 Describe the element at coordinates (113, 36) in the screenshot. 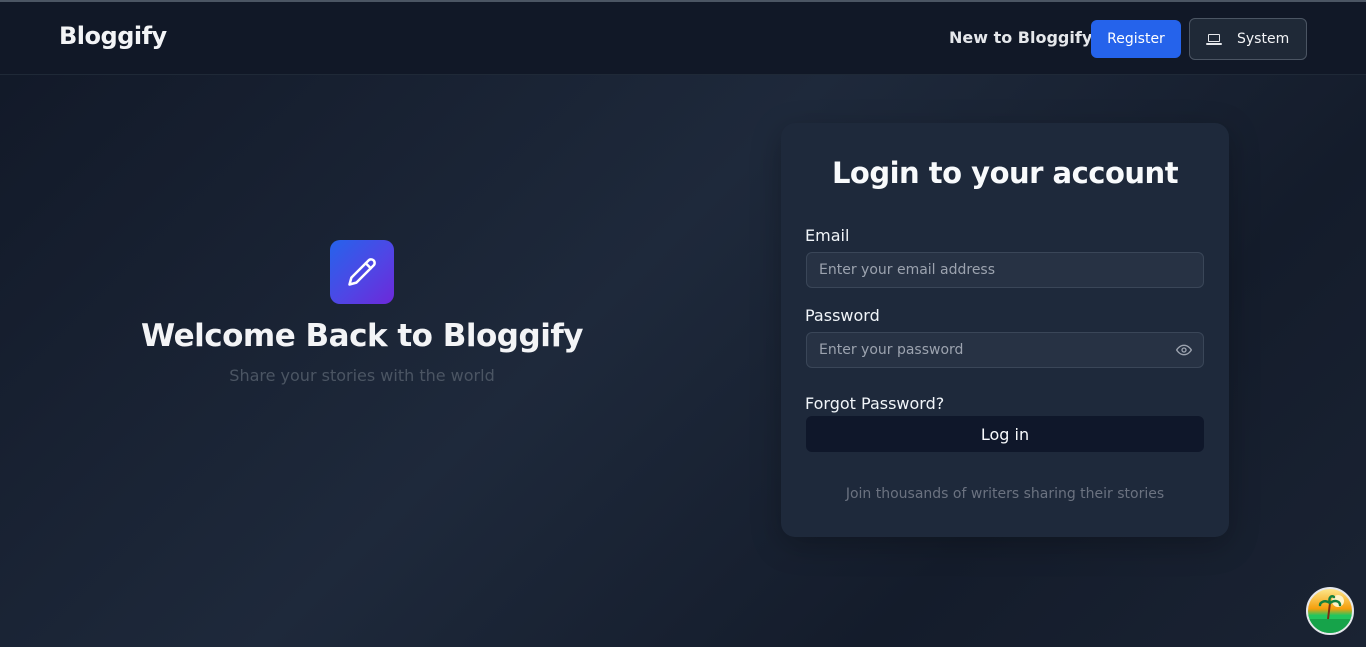

I see `site-logo: Bloggify` at that location.